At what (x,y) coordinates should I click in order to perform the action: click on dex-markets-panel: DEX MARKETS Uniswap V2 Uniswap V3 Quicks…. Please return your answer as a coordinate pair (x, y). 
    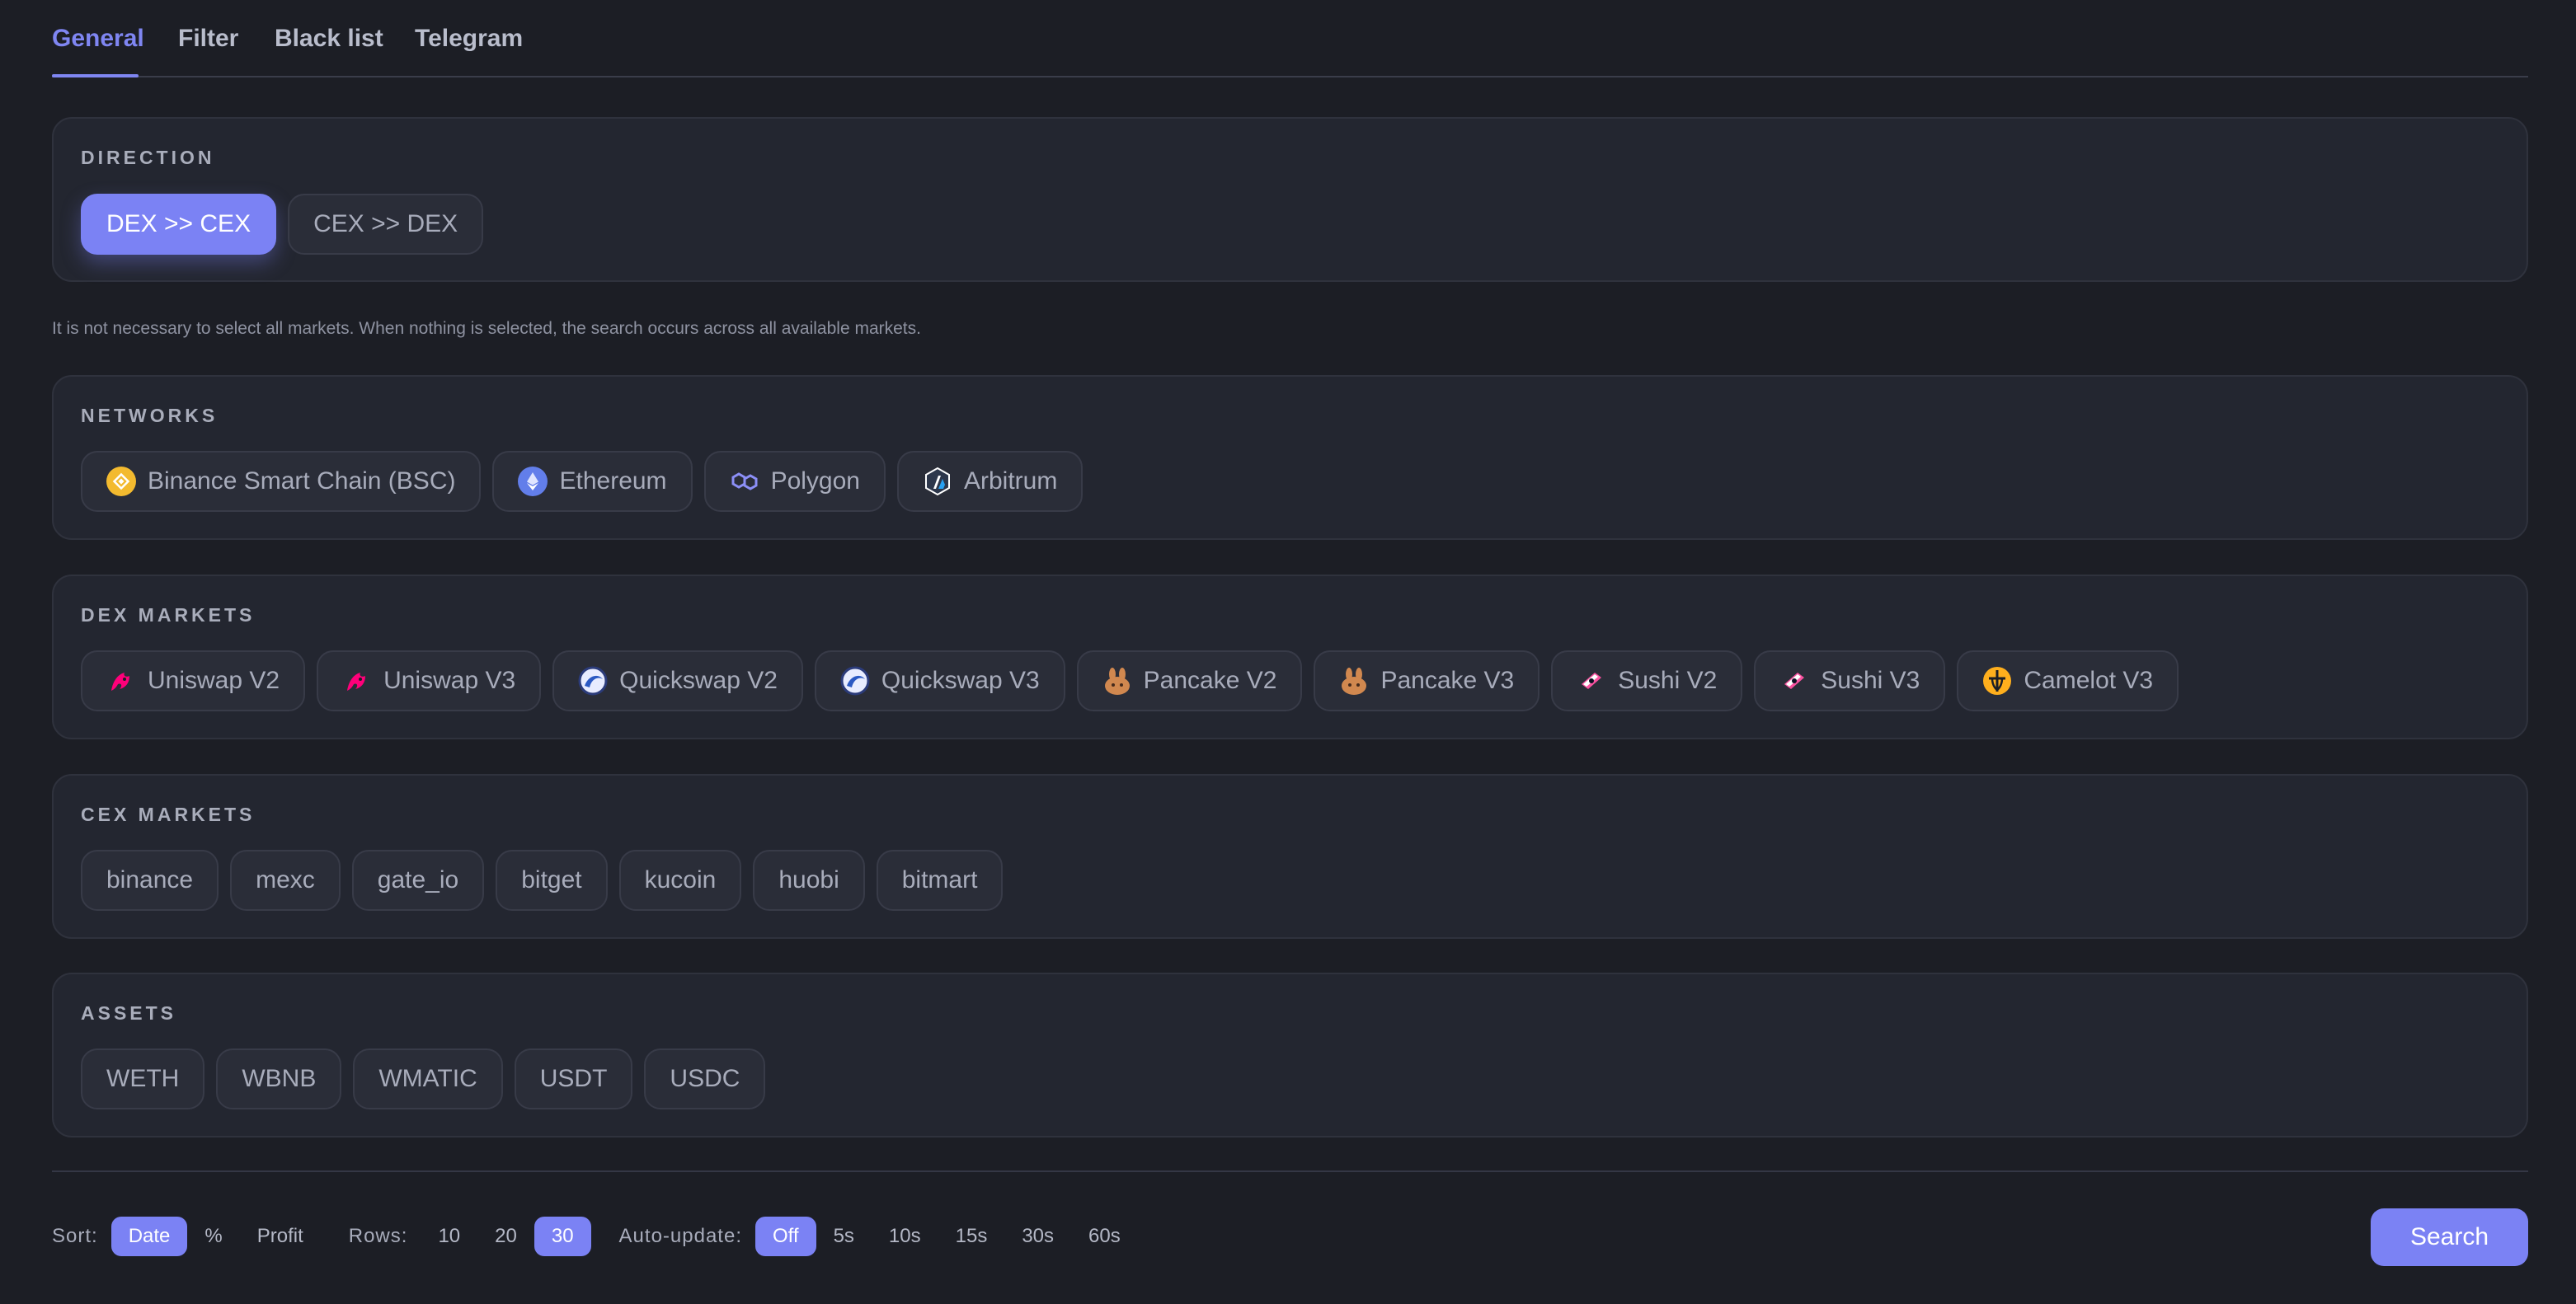
    Looking at the image, I should click on (1290, 657).